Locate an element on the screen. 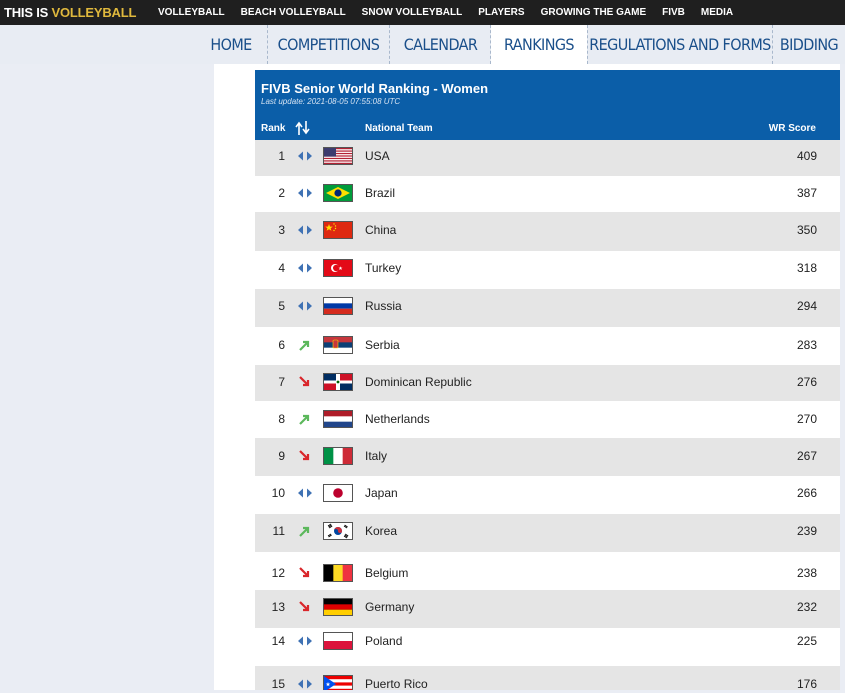 The height and width of the screenshot is (693, 845). top-nav-item: BEACH VOLLEYBALL is located at coordinates (293, 12).